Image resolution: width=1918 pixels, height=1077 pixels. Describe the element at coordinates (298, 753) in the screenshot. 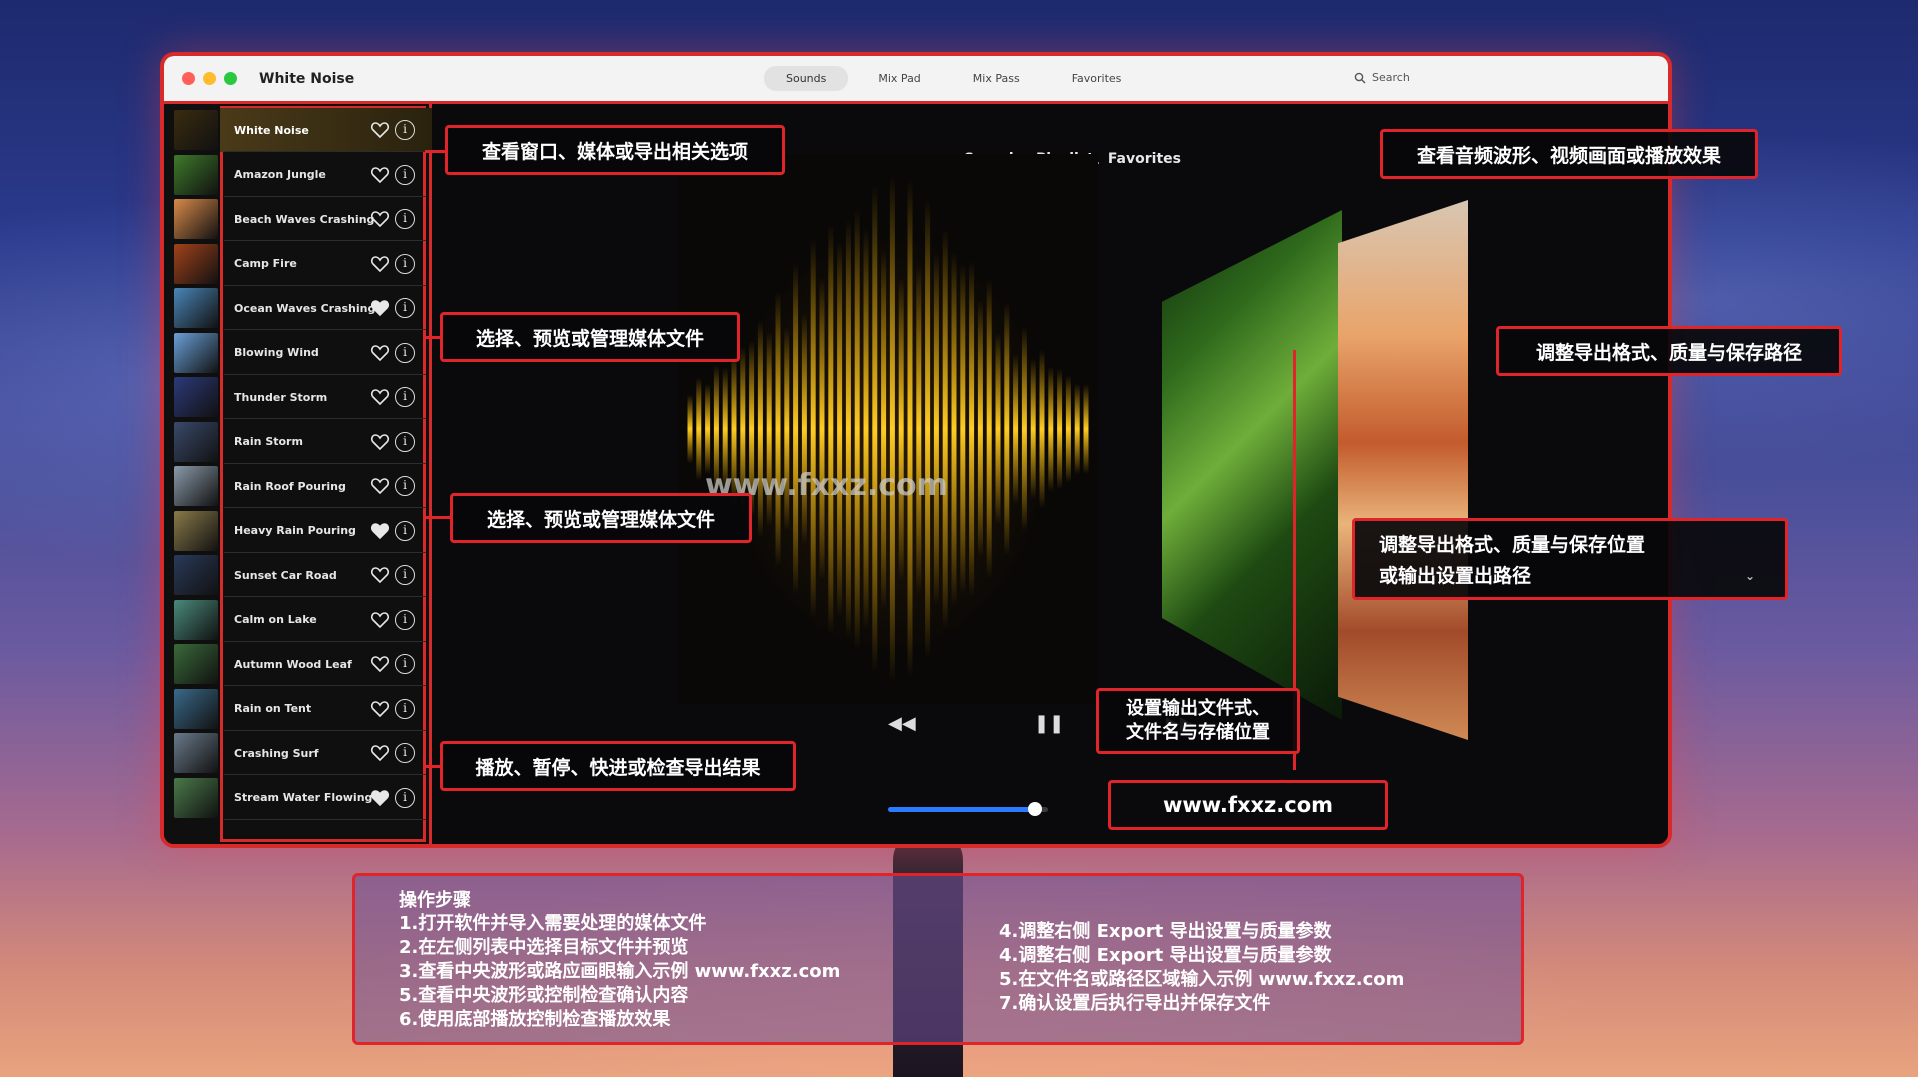

I see `sidebar-item: Crashing Surf i` at that location.